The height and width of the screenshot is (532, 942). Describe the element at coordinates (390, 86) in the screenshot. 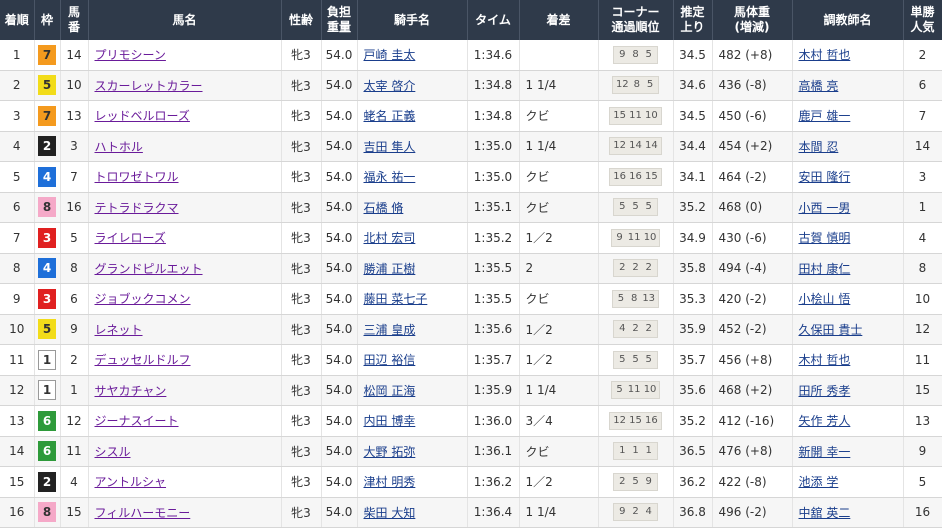

I see `jockey-link: 太宰 啓介` at that location.